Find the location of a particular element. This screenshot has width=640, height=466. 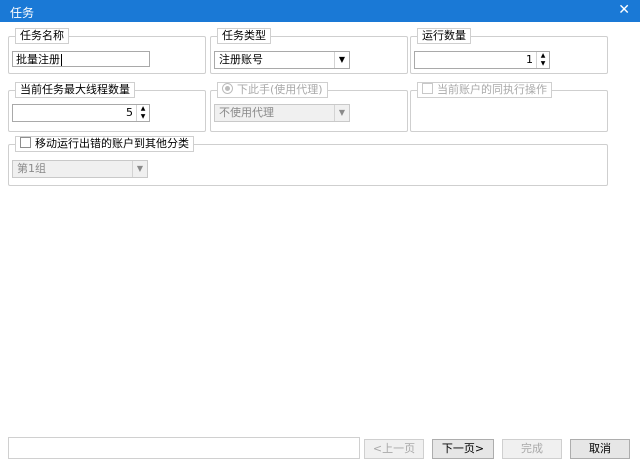

finish-button: 完成 is located at coordinates (532, 449).